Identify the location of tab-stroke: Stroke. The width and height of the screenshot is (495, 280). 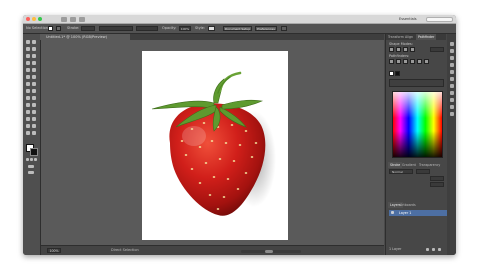
(395, 165).